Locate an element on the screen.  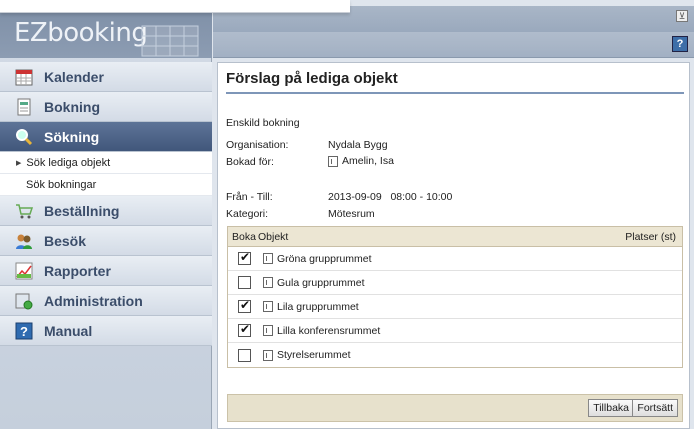
from-to-label: Från - Till: is located at coordinates (249, 197).